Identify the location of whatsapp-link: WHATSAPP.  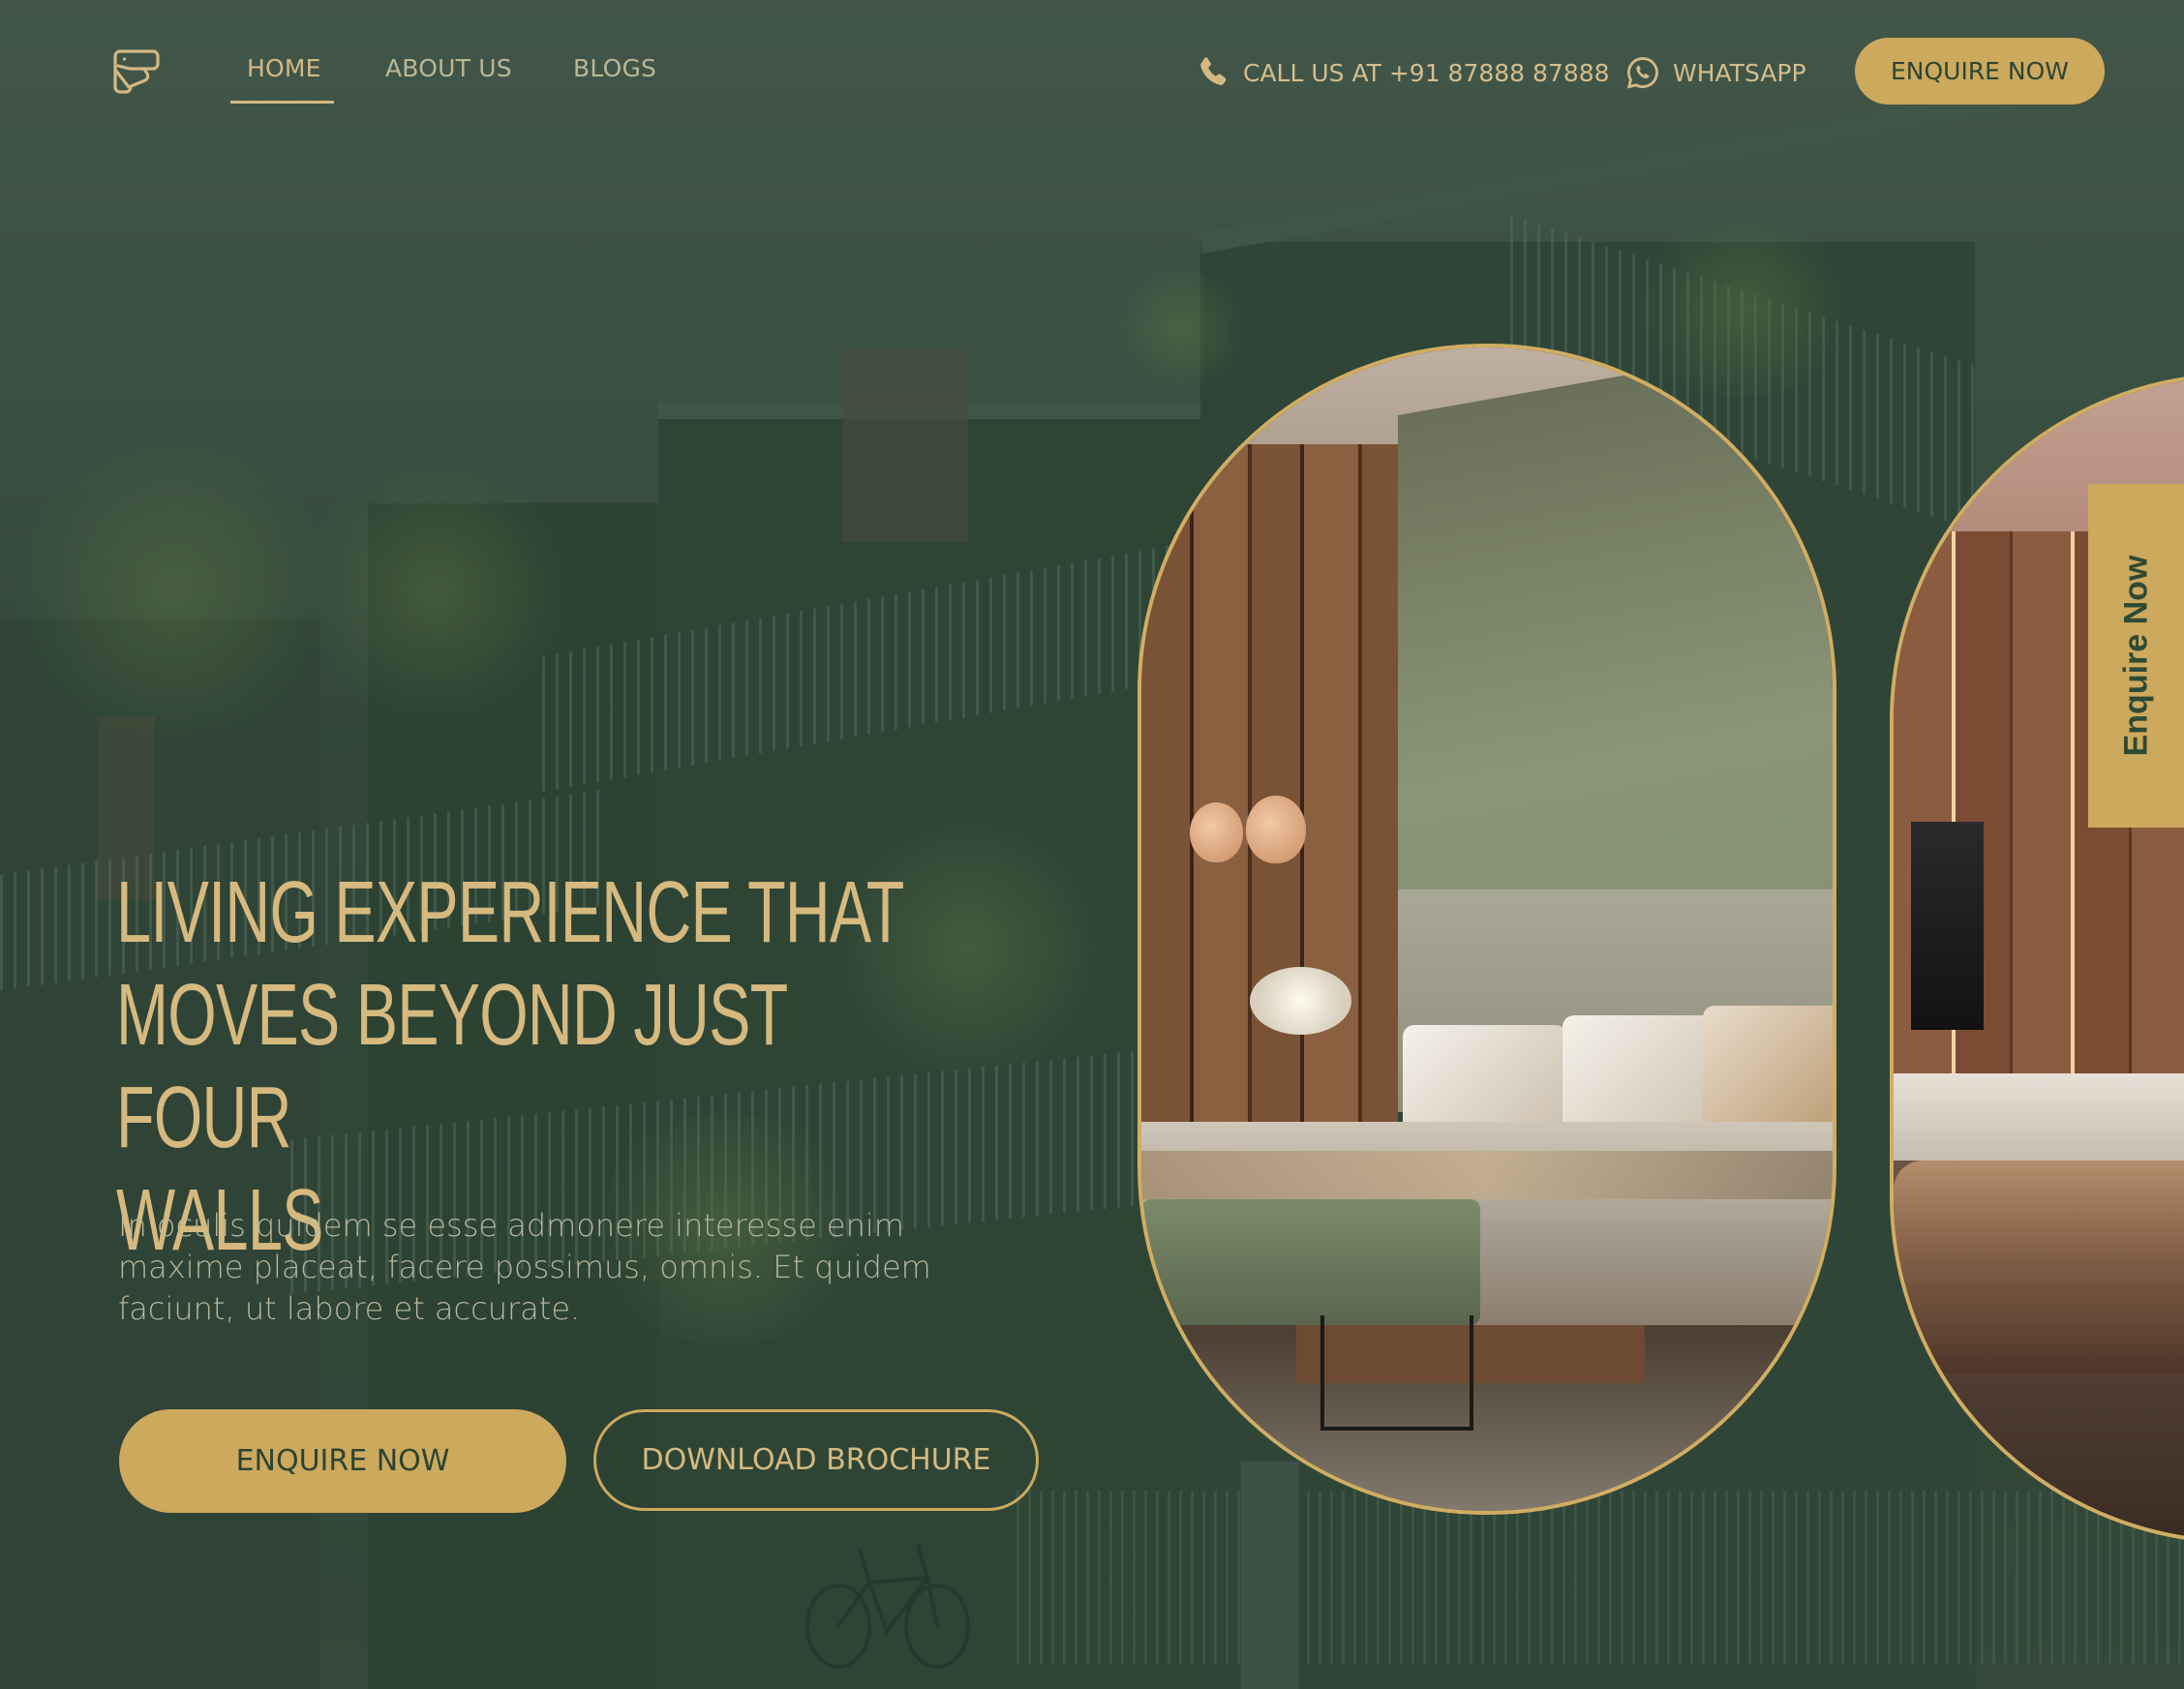
(1715, 72).